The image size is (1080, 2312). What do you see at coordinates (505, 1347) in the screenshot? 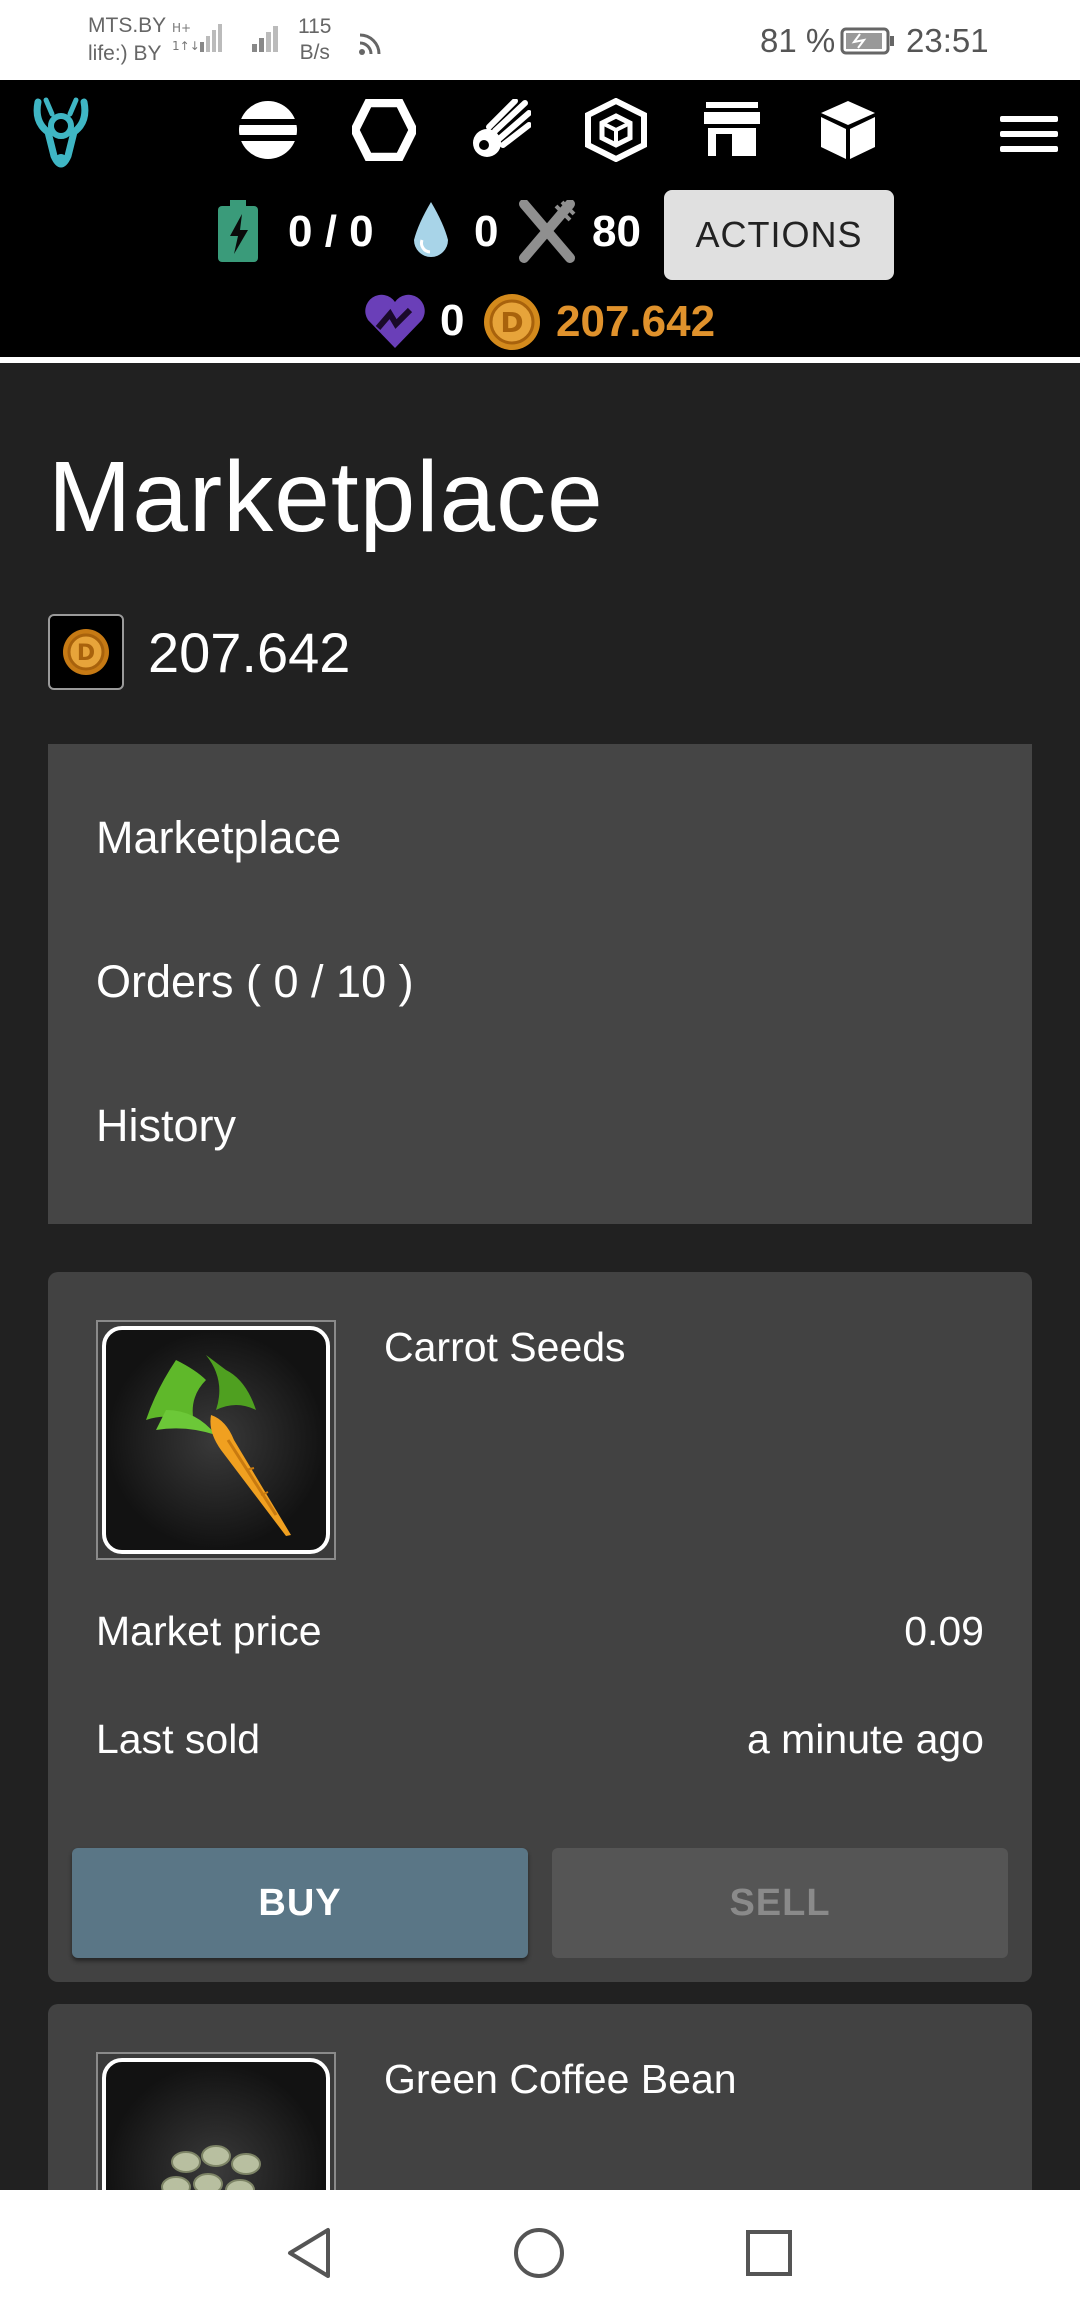
I see `item-name: Carrot Seeds` at bounding box center [505, 1347].